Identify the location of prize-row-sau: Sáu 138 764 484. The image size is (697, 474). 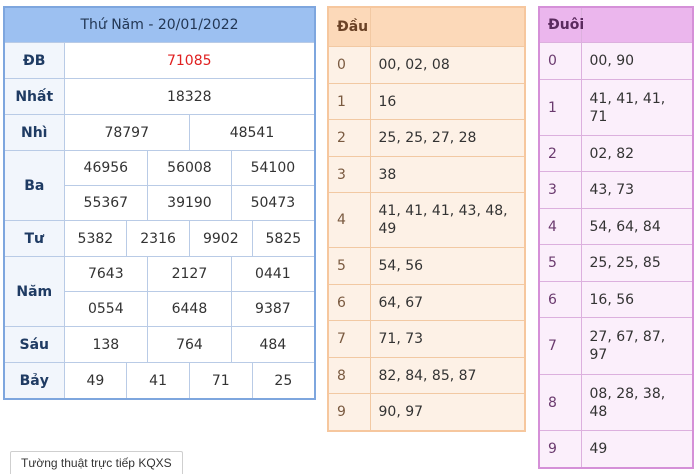
(159, 344).